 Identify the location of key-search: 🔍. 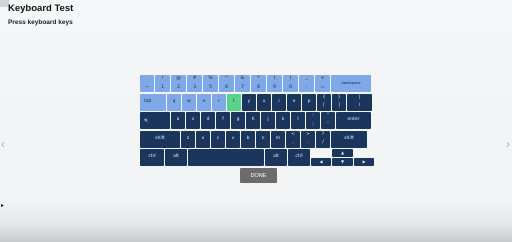
(155, 120).